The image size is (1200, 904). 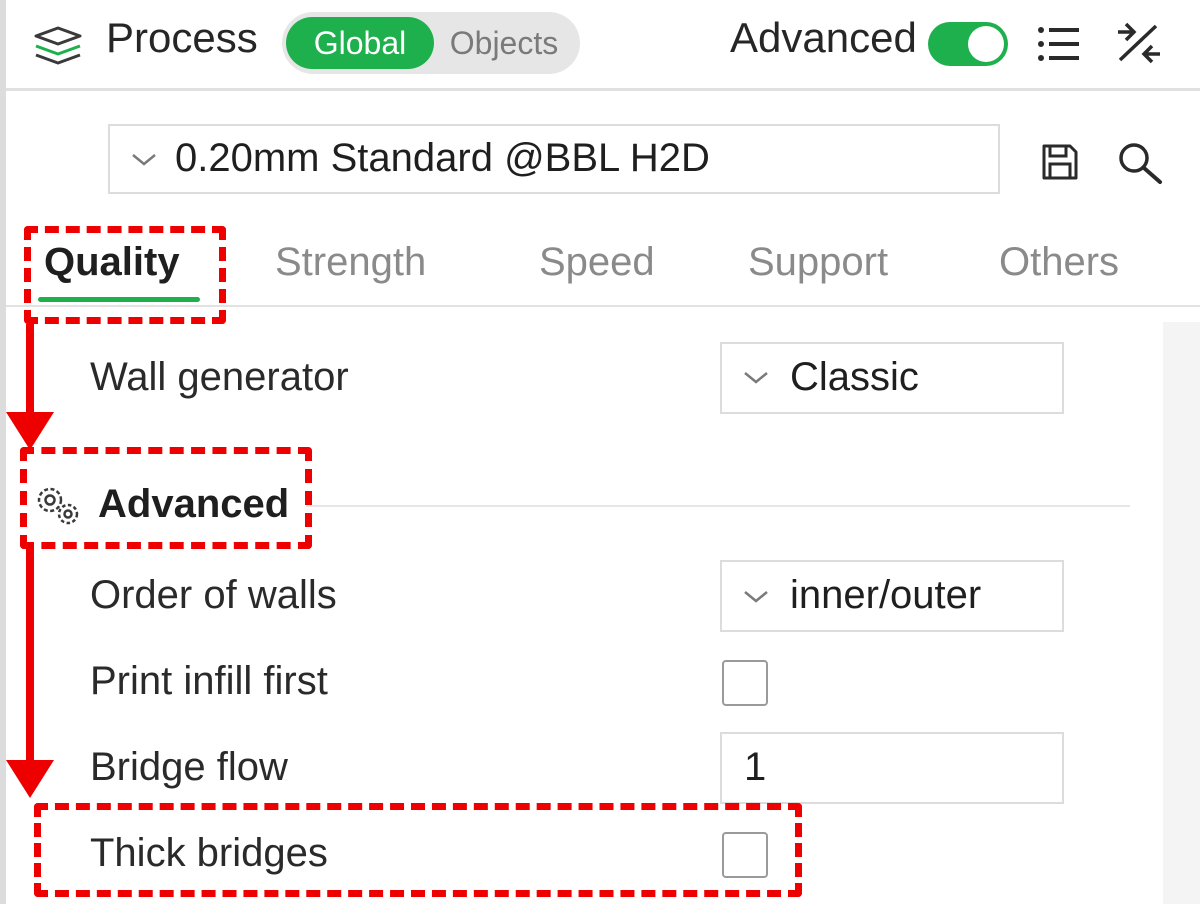 I want to click on save-icon, so click(x=1060, y=162).